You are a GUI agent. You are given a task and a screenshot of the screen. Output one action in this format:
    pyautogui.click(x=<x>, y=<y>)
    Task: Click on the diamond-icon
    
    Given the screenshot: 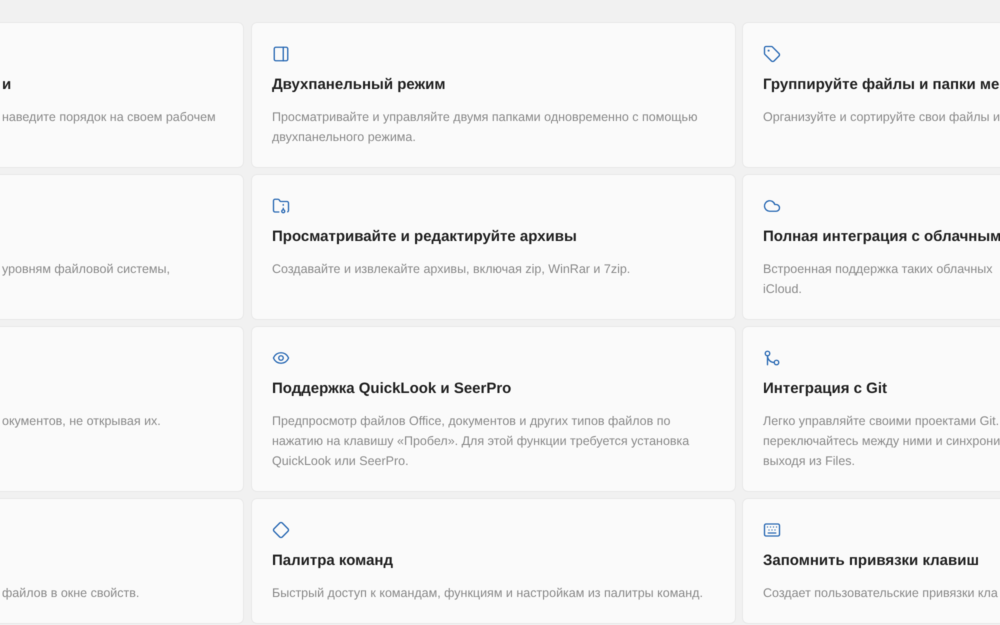 What is the action you would take?
    pyautogui.click(x=281, y=530)
    